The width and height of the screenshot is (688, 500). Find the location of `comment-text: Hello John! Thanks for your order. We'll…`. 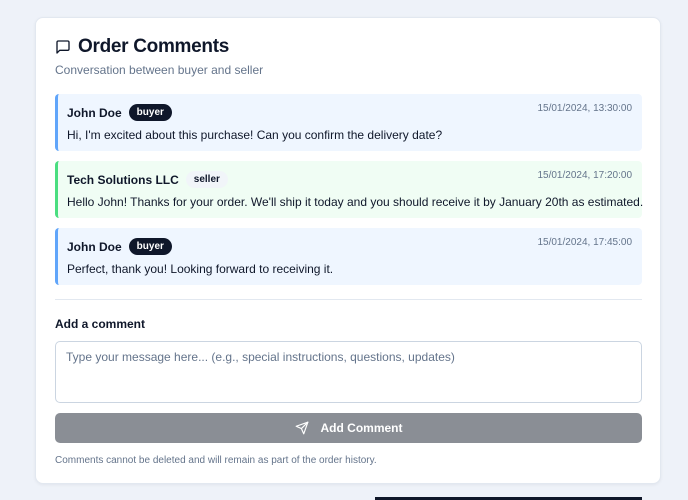

comment-text: Hello John! Thanks for your order. We'll… is located at coordinates (355, 202).